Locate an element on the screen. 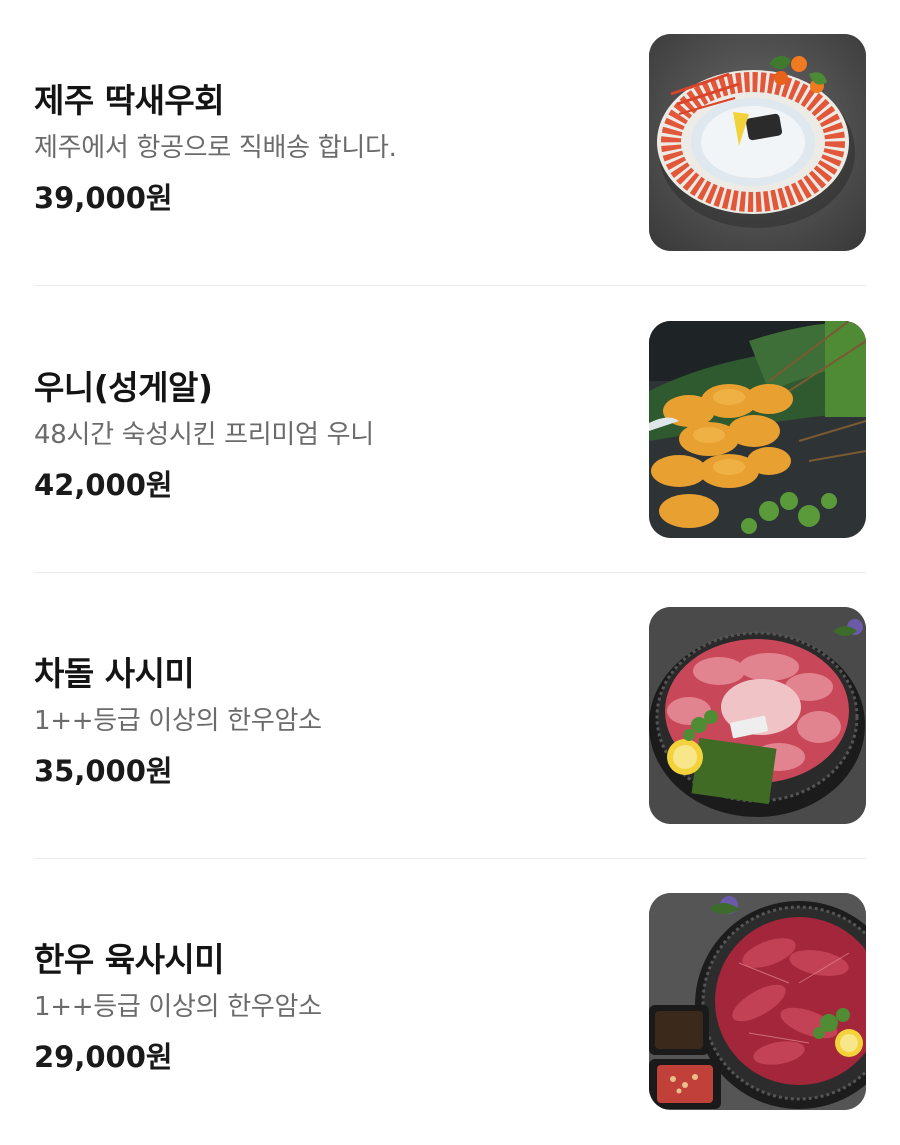 Image resolution: width=900 pixels, height=1145 pixels. menu-item-name: 우니(성게알) is located at coordinates (123, 387).